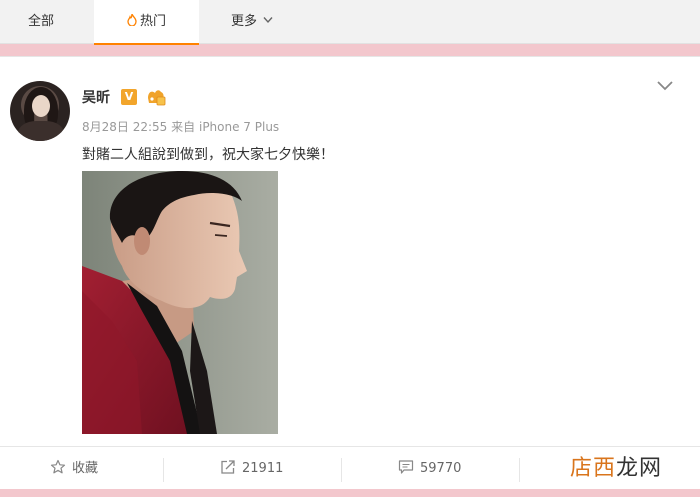 This screenshot has width=700, height=497. I want to click on tab-hot-label: 热门, so click(152, 21).